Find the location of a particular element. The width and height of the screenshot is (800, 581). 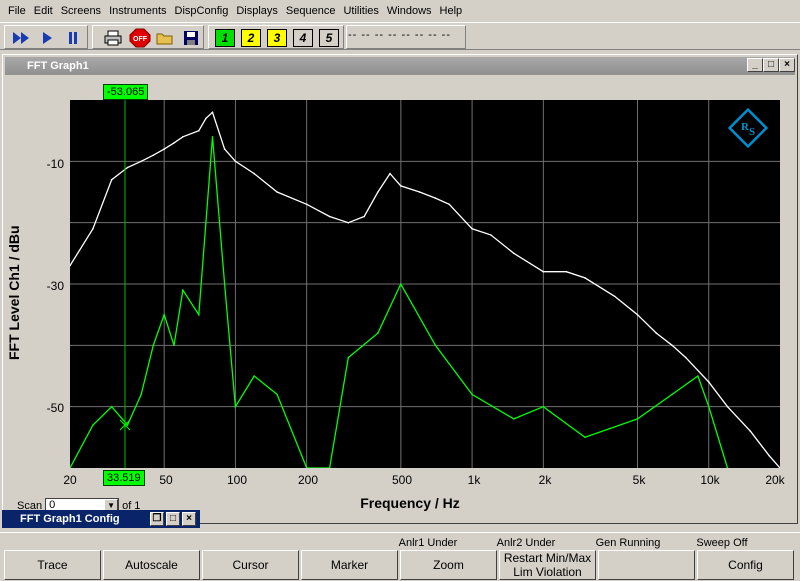

x-tick-label: 500 is located at coordinates (402, 480).